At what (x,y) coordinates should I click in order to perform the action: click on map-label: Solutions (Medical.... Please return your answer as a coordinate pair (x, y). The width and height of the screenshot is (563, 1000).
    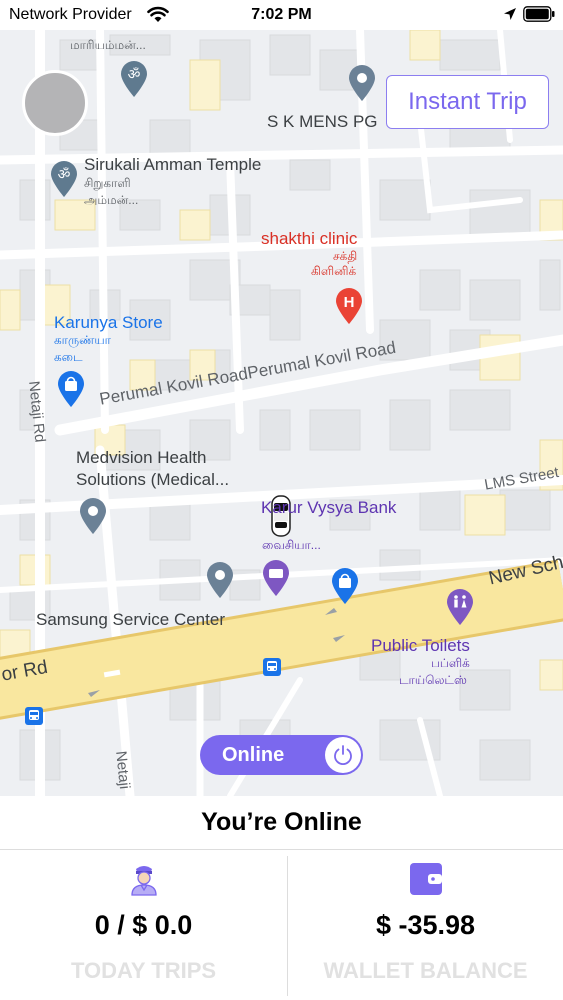
    Looking at the image, I should click on (153, 479).